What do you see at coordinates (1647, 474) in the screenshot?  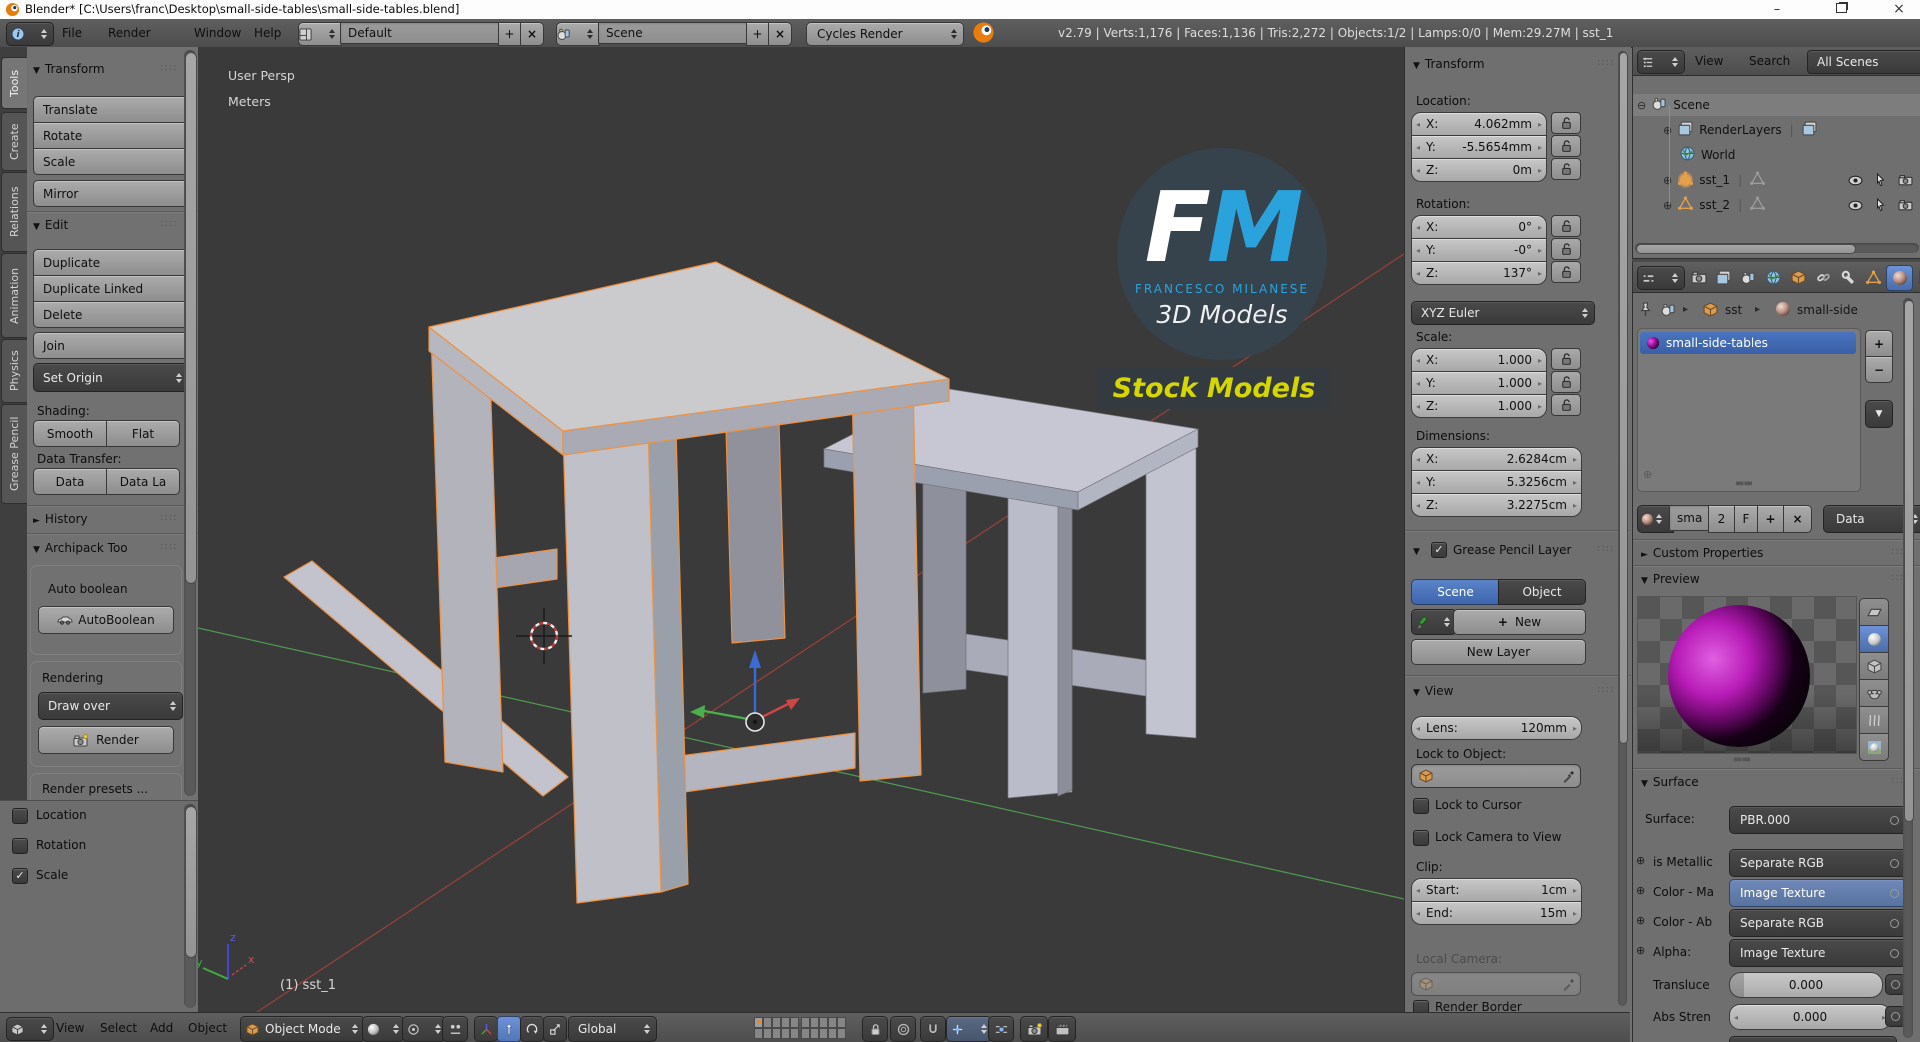 I see `slot-extra-icon: ⊕` at bounding box center [1647, 474].